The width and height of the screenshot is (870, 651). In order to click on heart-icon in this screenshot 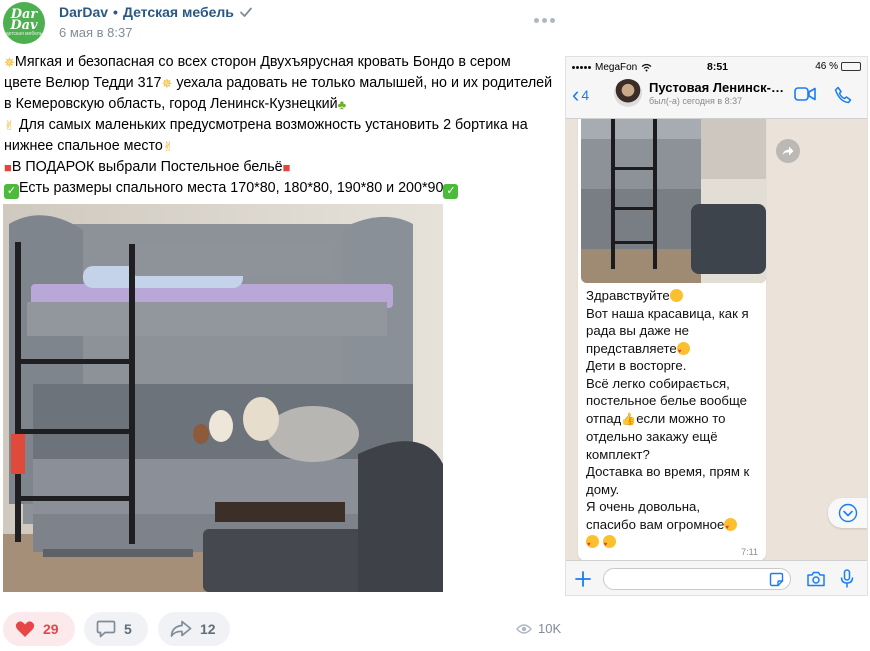, I will do `click(25, 629)`.